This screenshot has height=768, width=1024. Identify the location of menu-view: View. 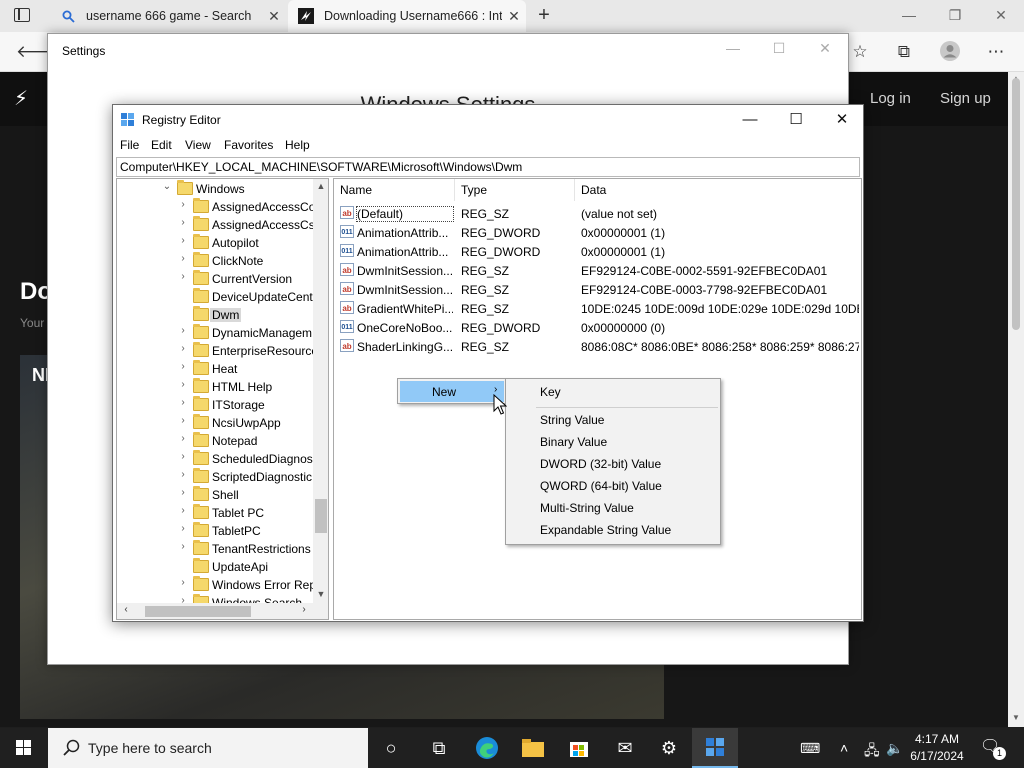
(198, 145).